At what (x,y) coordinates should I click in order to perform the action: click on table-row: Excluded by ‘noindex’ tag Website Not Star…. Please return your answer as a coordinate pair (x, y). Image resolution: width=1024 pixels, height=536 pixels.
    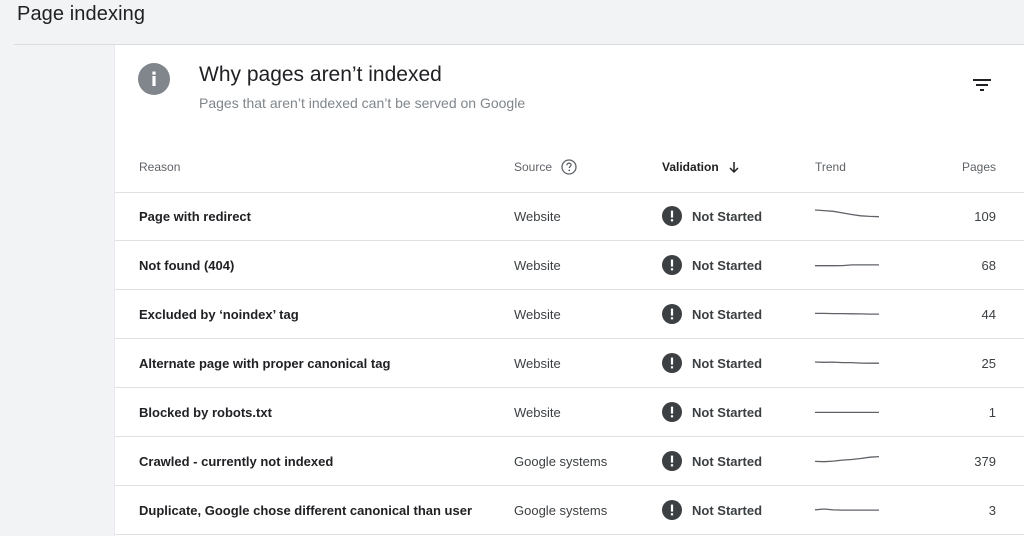
    Looking at the image, I should click on (569, 314).